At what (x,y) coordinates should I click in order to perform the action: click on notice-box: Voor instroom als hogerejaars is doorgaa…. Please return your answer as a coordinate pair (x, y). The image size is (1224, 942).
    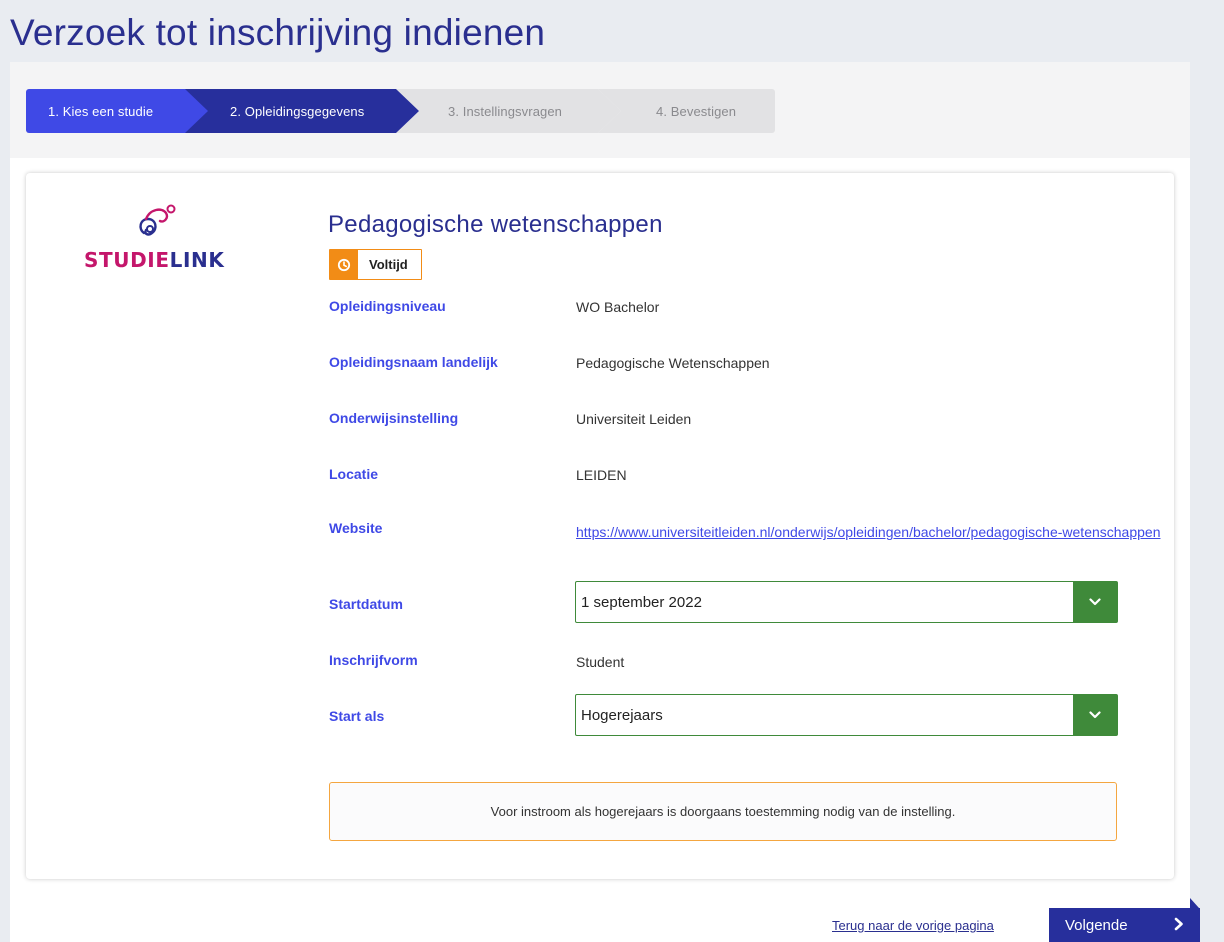
    Looking at the image, I should click on (723, 811).